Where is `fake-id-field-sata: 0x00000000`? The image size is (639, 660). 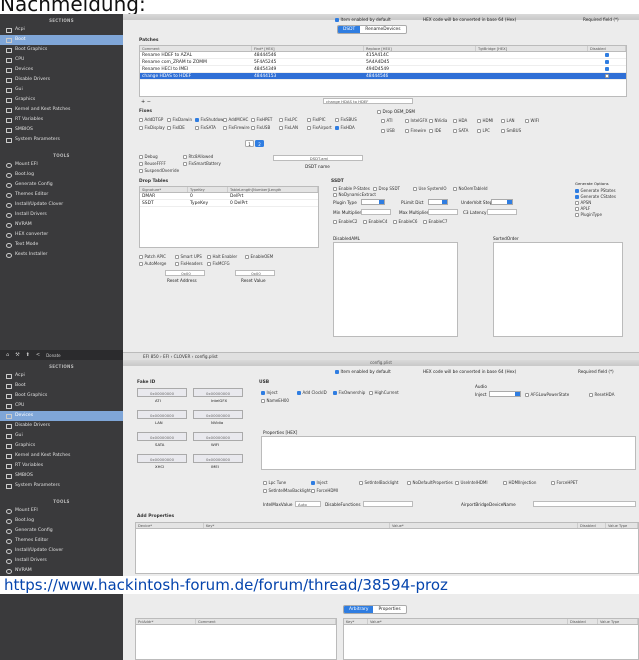 fake-id-field-sata: 0x00000000 is located at coordinates (162, 436).